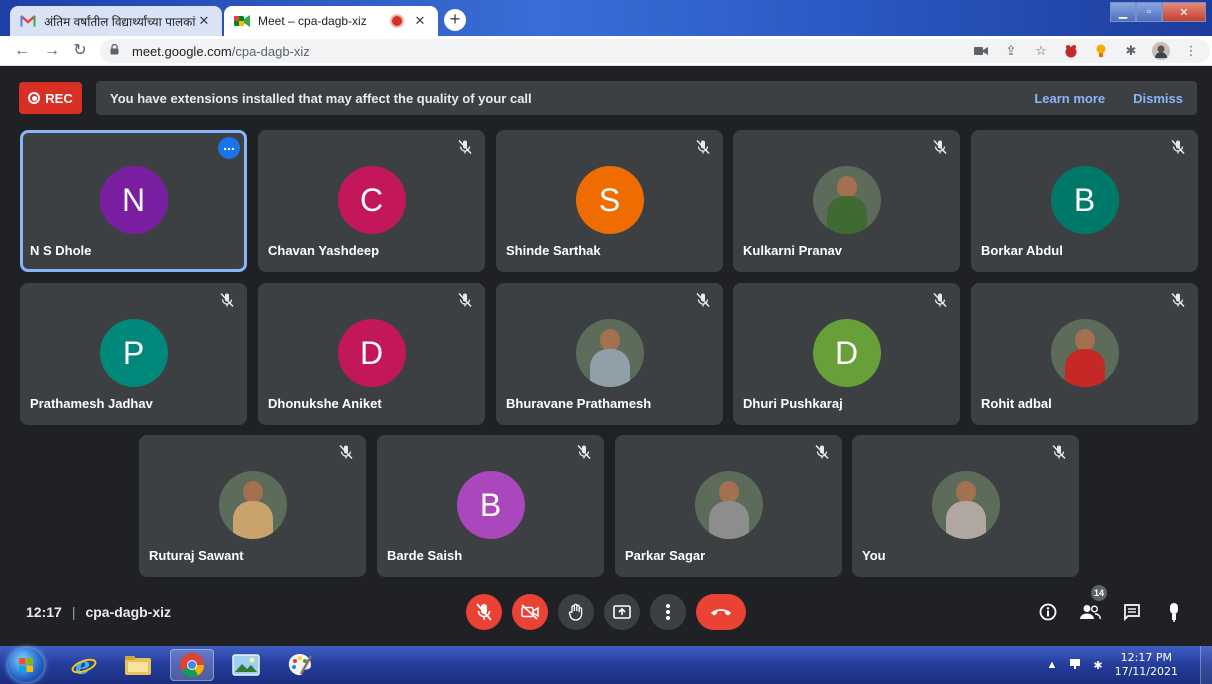 The image size is (1212, 684). What do you see at coordinates (1086, 51) in the screenshot?
I see `extension-icons: ⇪ ☆ ✱ ⋮` at bounding box center [1086, 51].